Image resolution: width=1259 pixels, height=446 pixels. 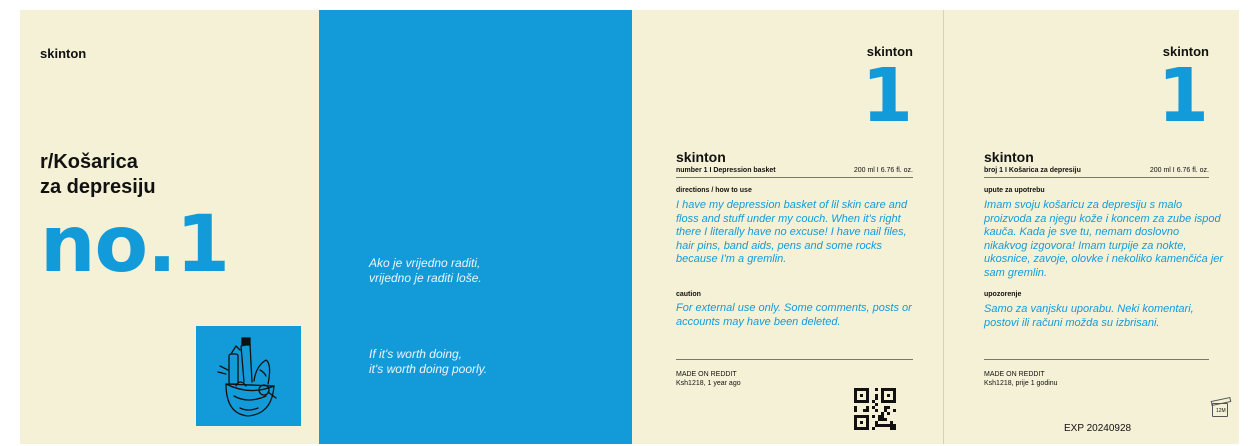 What do you see at coordinates (875, 409) in the screenshot?
I see `qr-code-icon` at bounding box center [875, 409].